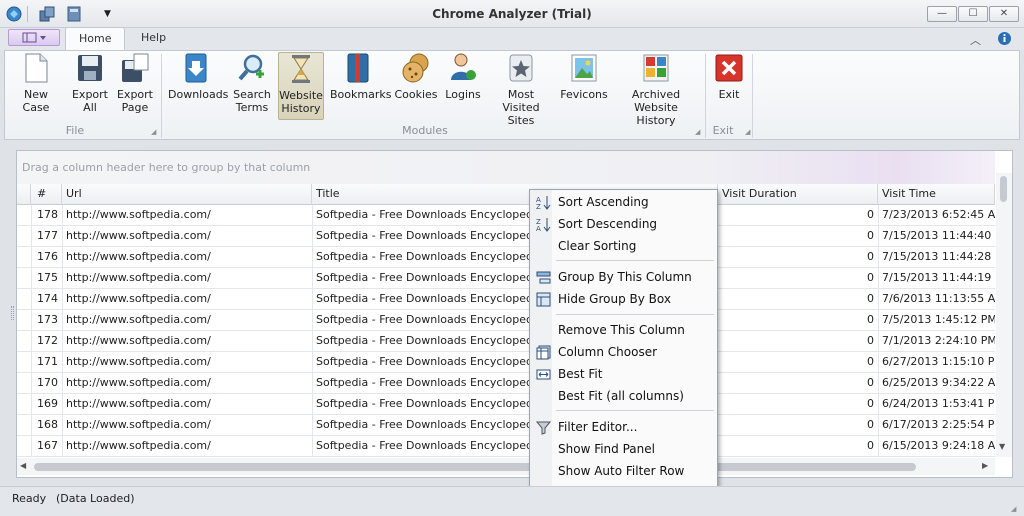  I want to click on website-history-button: Website History, so click(301, 86).